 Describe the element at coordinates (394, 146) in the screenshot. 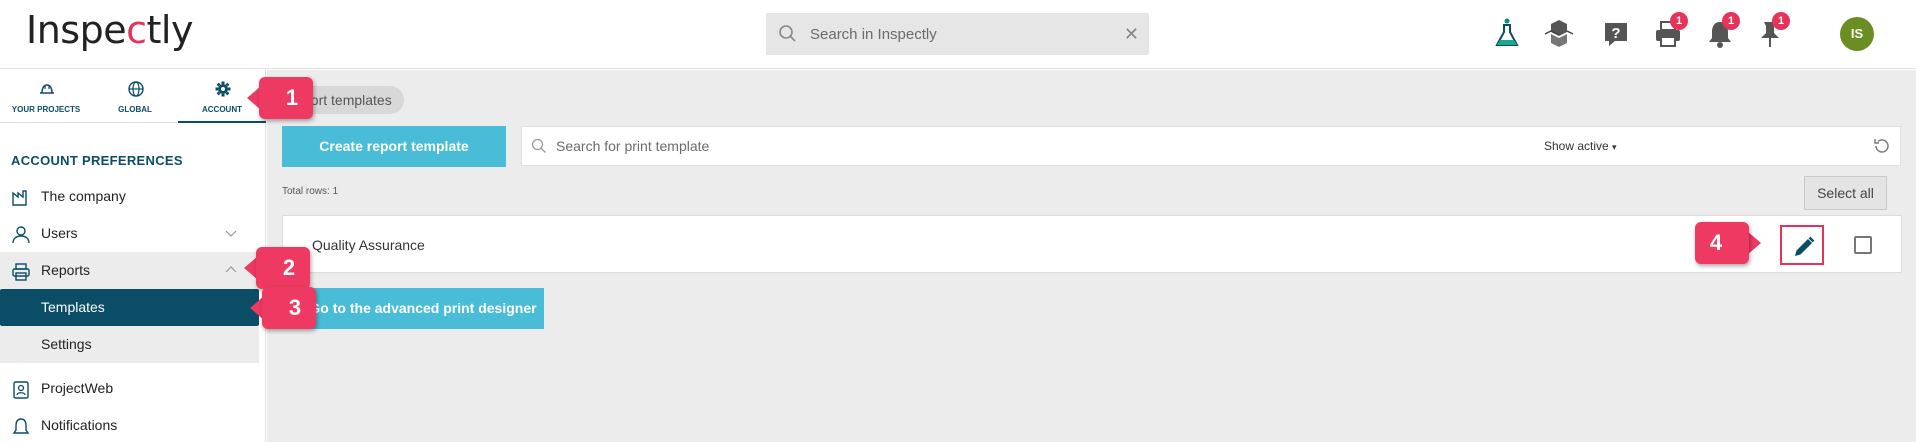

I see `create-report-template-button: Create report template` at that location.